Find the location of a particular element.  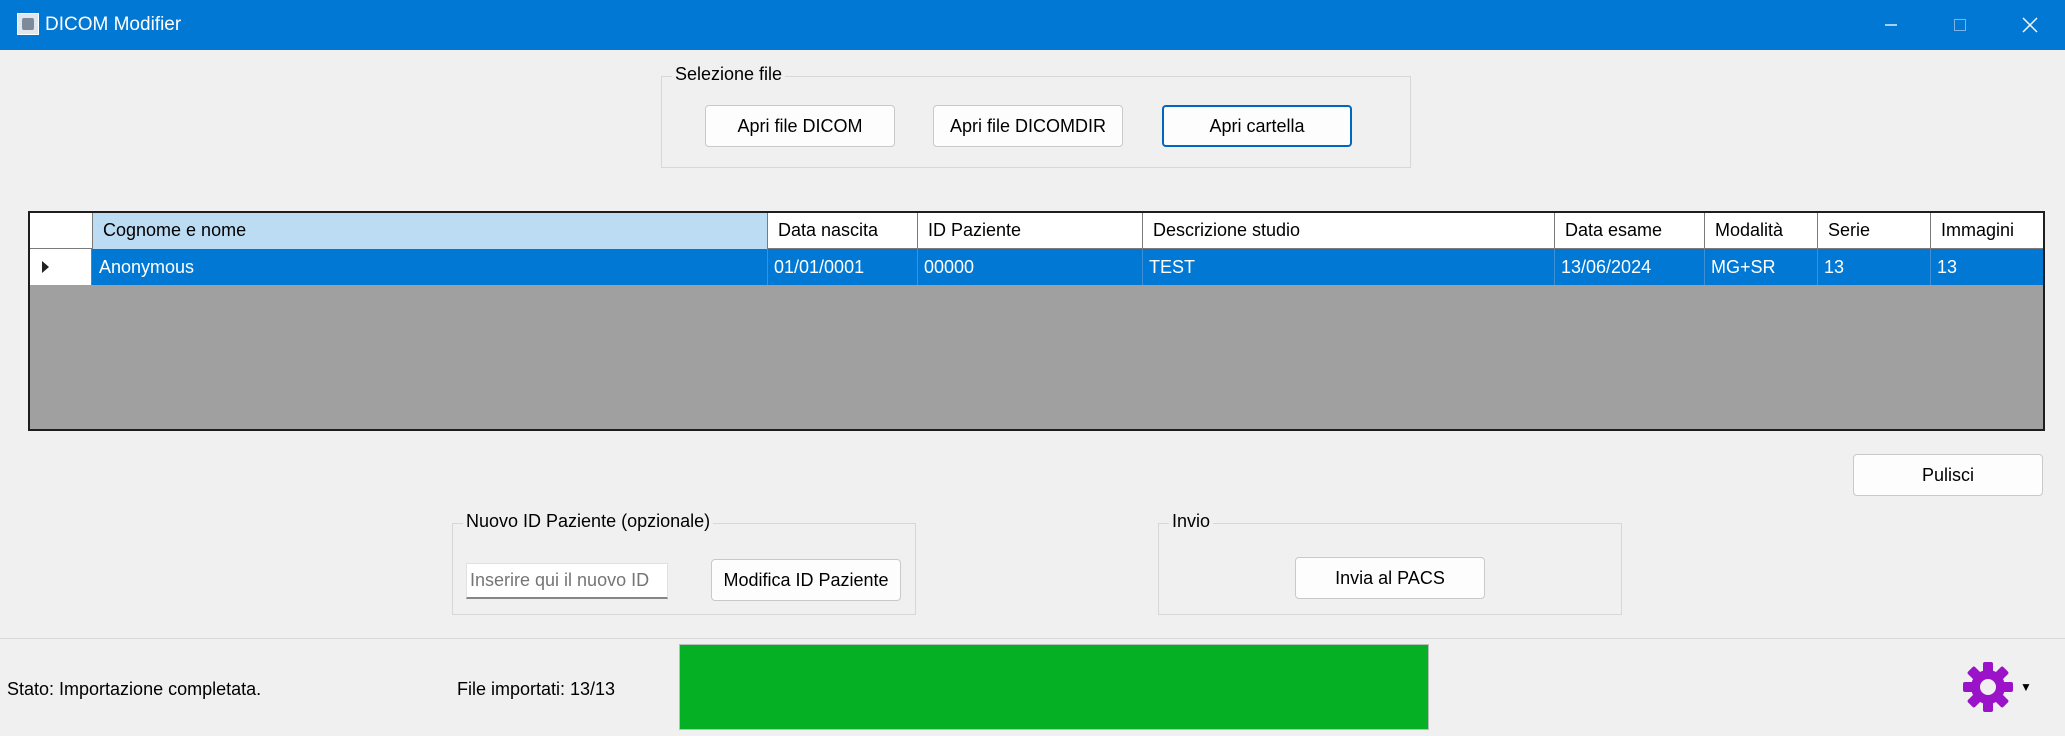

column-header-images: Immagini is located at coordinates (1987, 231).